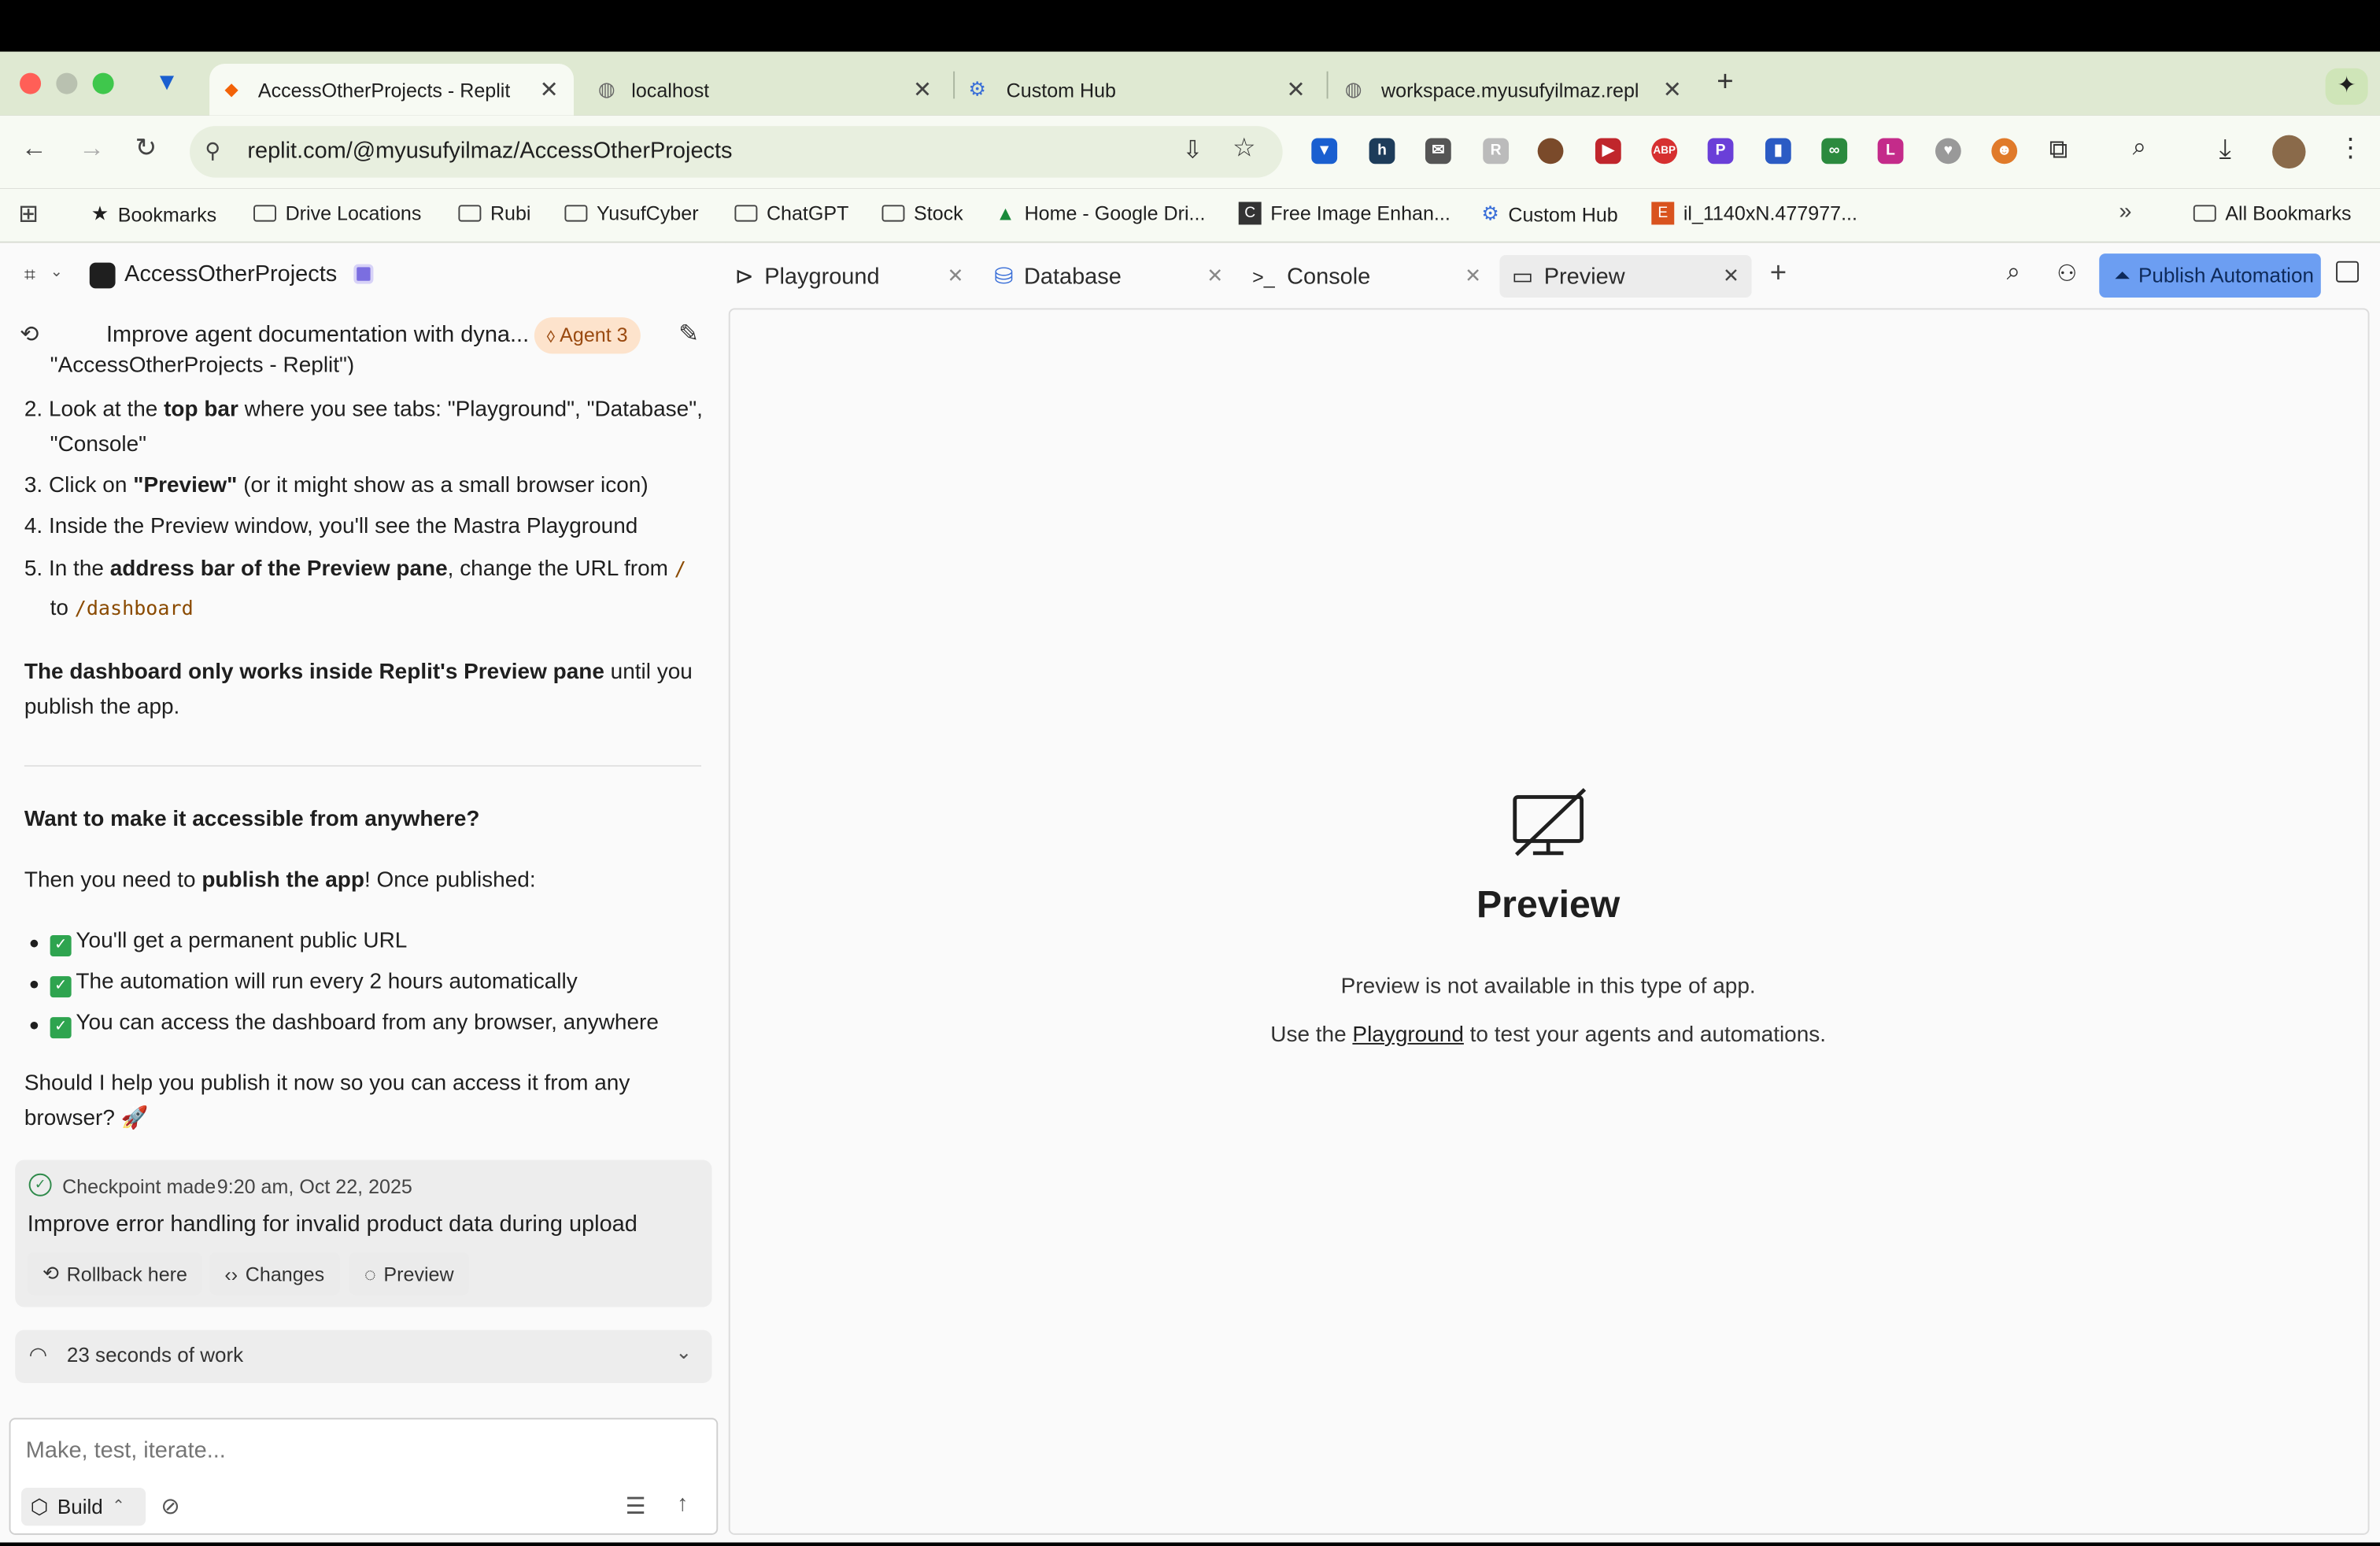 The height and width of the screenshot is (1546, 2380). What do you see at coordinates (409, 1274) in the screenshot?
I see `preview-button: ◌ Preview` at bounding box center [409, 1274].